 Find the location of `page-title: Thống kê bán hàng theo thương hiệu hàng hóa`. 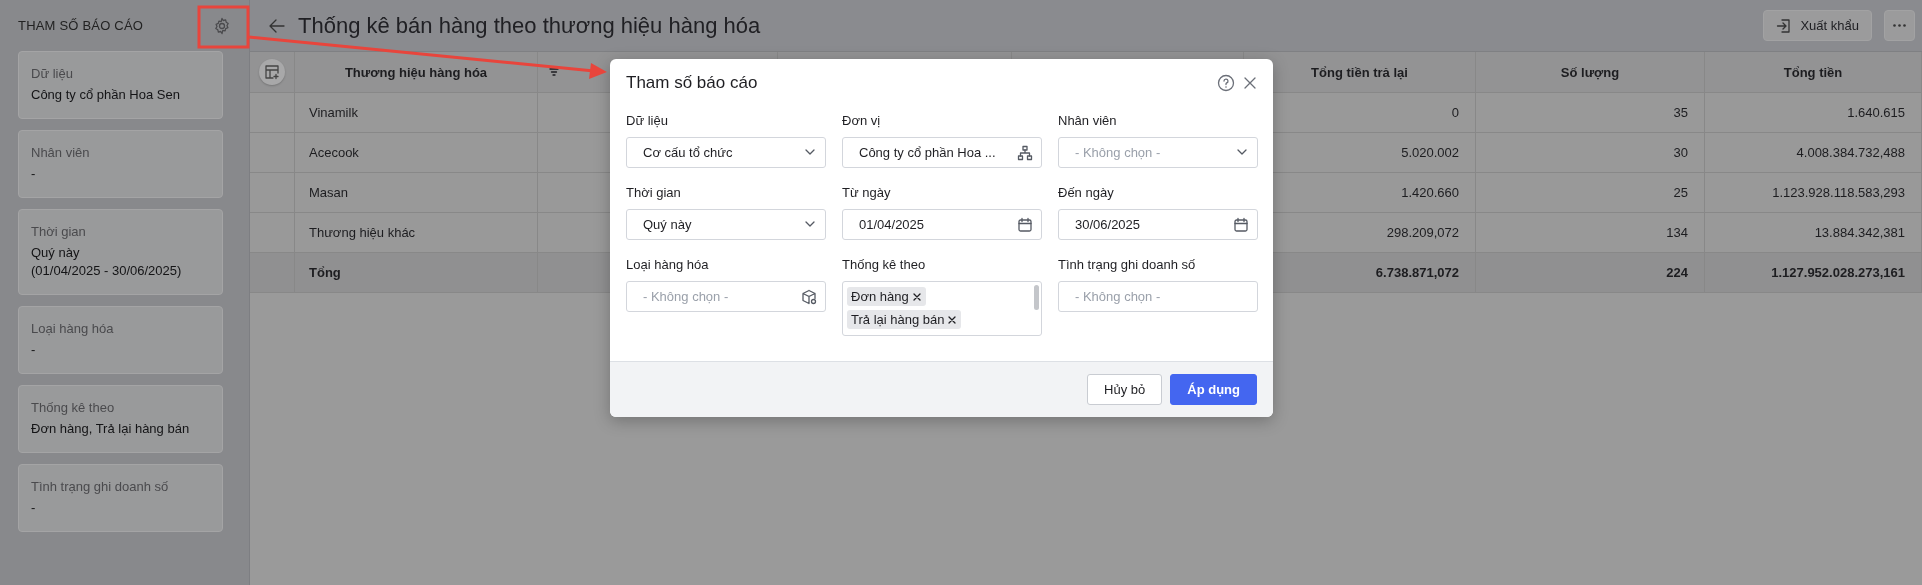

page-title: Thống kê bán hàng theo thương hiệu hàng hóa is located at coordinates (530, 25).